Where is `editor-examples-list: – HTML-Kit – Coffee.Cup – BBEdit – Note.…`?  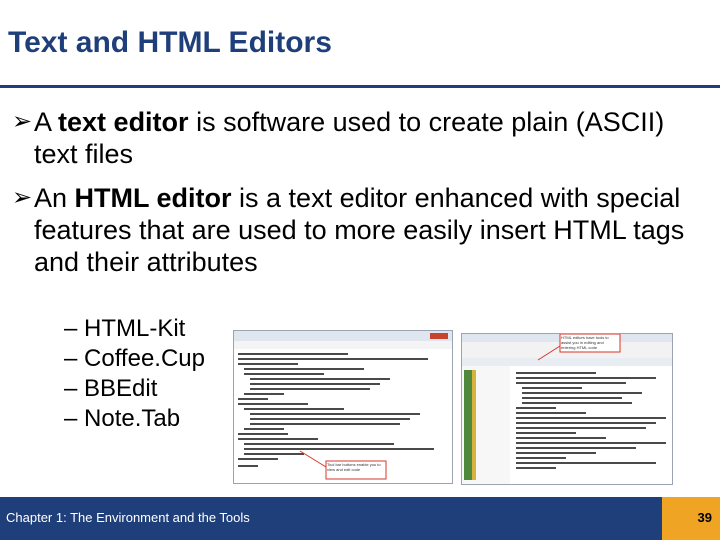
editor-examples-list: – HTML-Kit – Coffee.Cup – BBEdit – Note.… is located at coordinates (134, 374).